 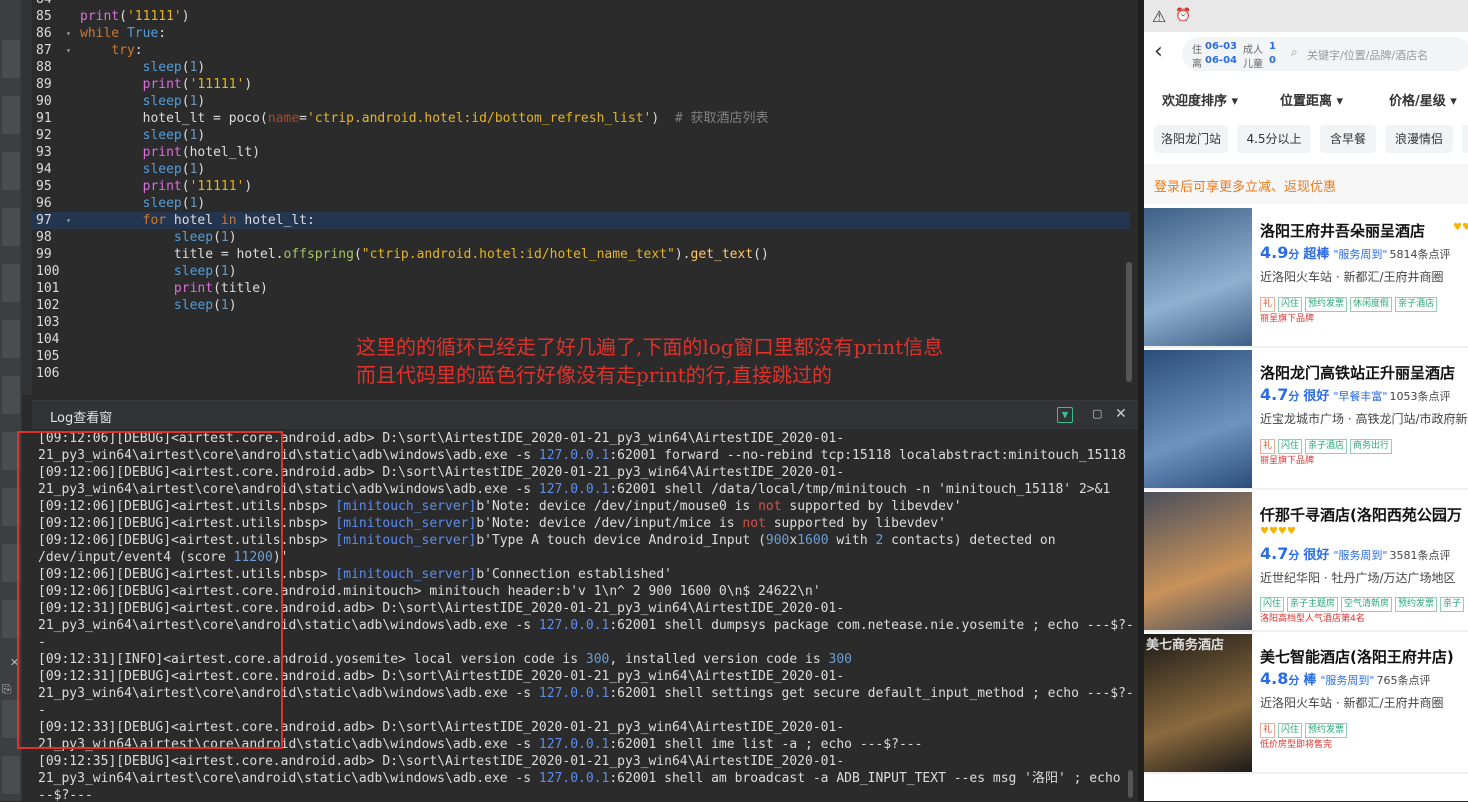 I want to click on sort-price: 价格/星级 ▾, so click(x=1423, y=99).